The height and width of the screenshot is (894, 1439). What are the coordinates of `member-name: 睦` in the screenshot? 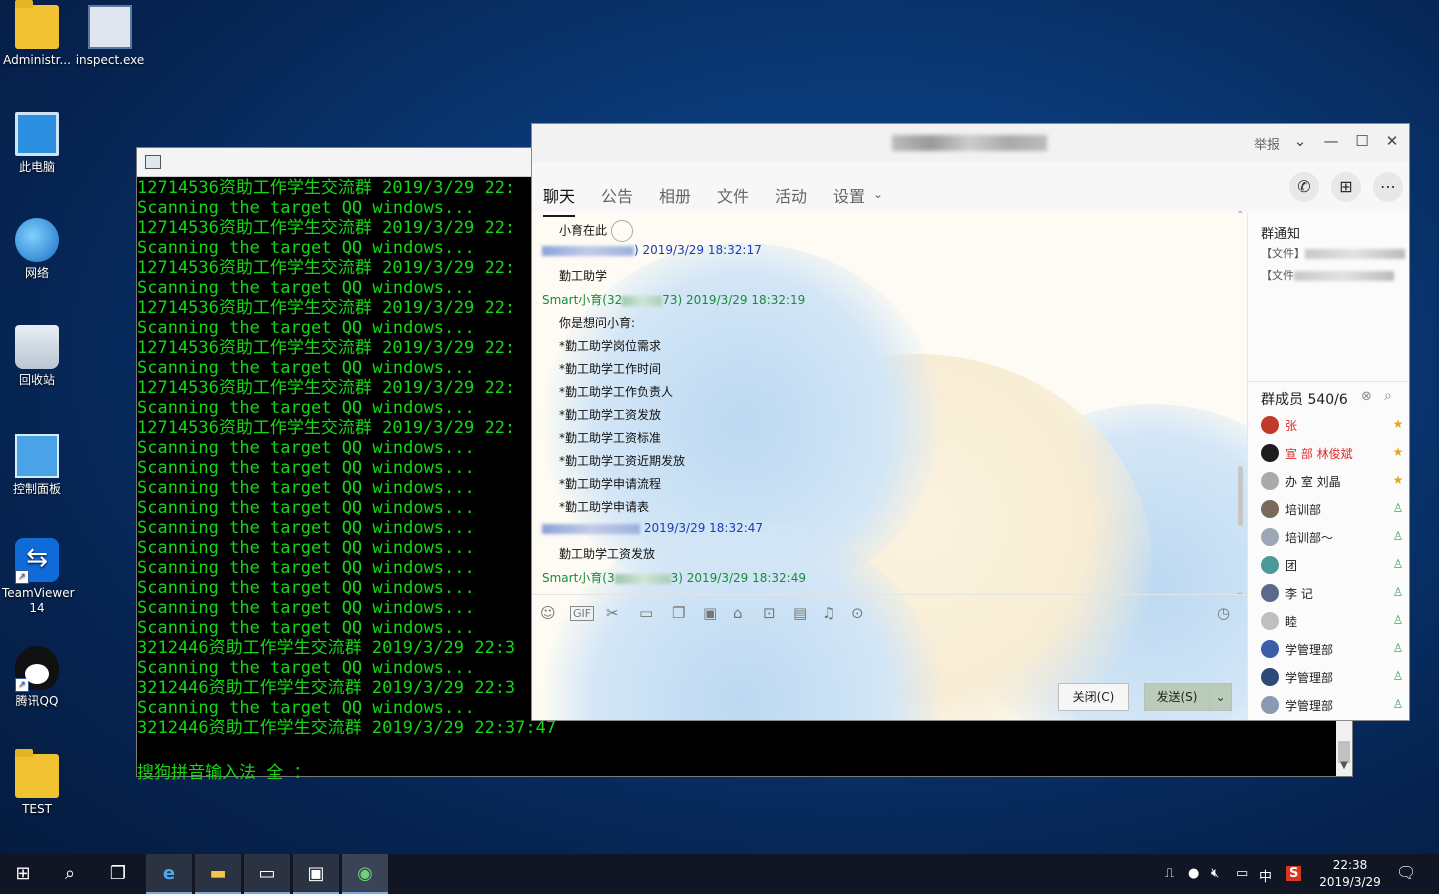 It's located at (1291, 622).